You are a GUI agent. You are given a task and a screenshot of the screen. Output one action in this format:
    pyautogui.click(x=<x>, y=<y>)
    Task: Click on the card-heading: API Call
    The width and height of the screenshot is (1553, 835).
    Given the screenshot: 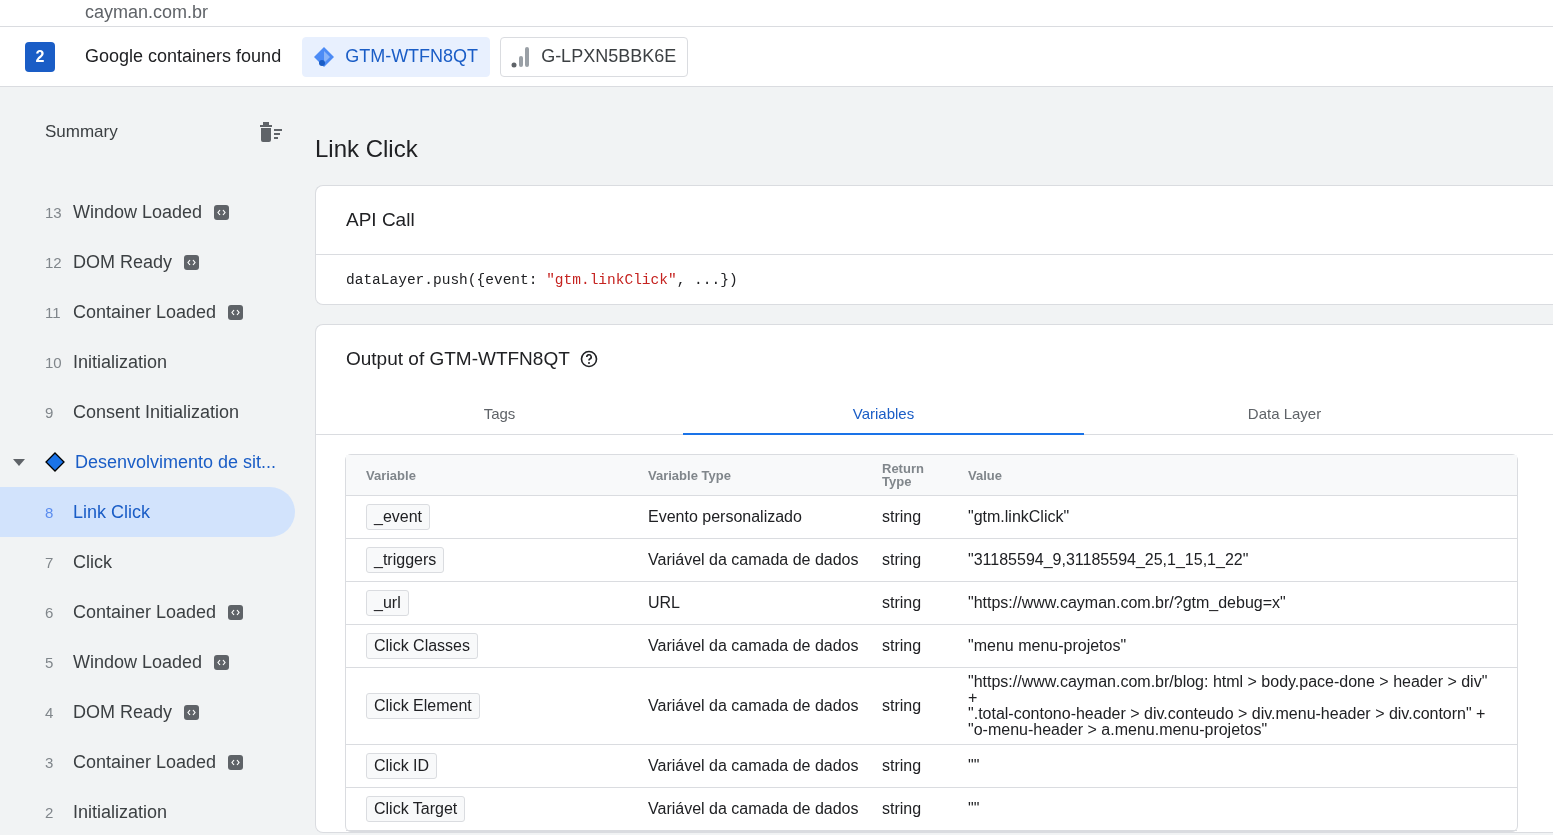 What is the action you would take?
    pyautogui.click(x=380, y=220)
    